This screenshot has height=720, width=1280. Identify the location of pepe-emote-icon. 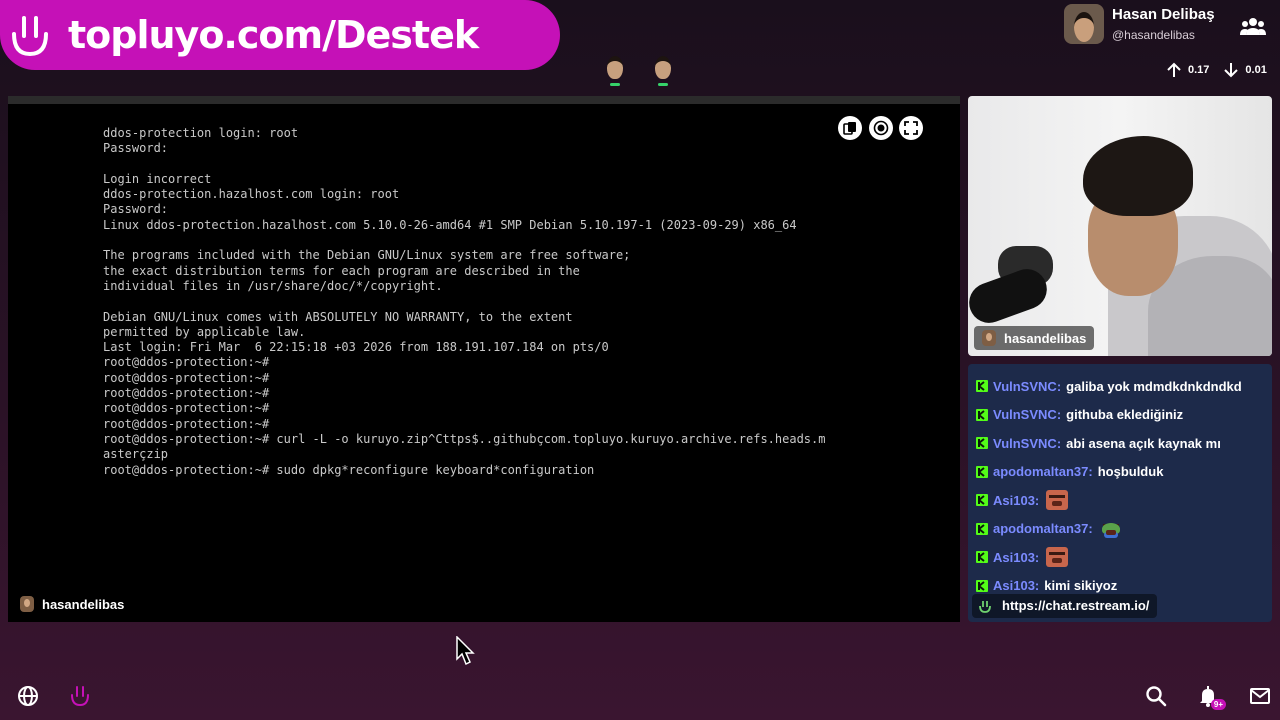
(1111, 529).